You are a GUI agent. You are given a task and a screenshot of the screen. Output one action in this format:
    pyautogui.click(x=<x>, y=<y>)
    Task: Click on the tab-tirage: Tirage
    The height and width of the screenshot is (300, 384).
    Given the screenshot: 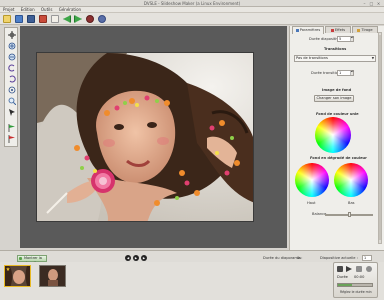 What is the action you would take?
    pyautogui.click(x=365, y=29)
    